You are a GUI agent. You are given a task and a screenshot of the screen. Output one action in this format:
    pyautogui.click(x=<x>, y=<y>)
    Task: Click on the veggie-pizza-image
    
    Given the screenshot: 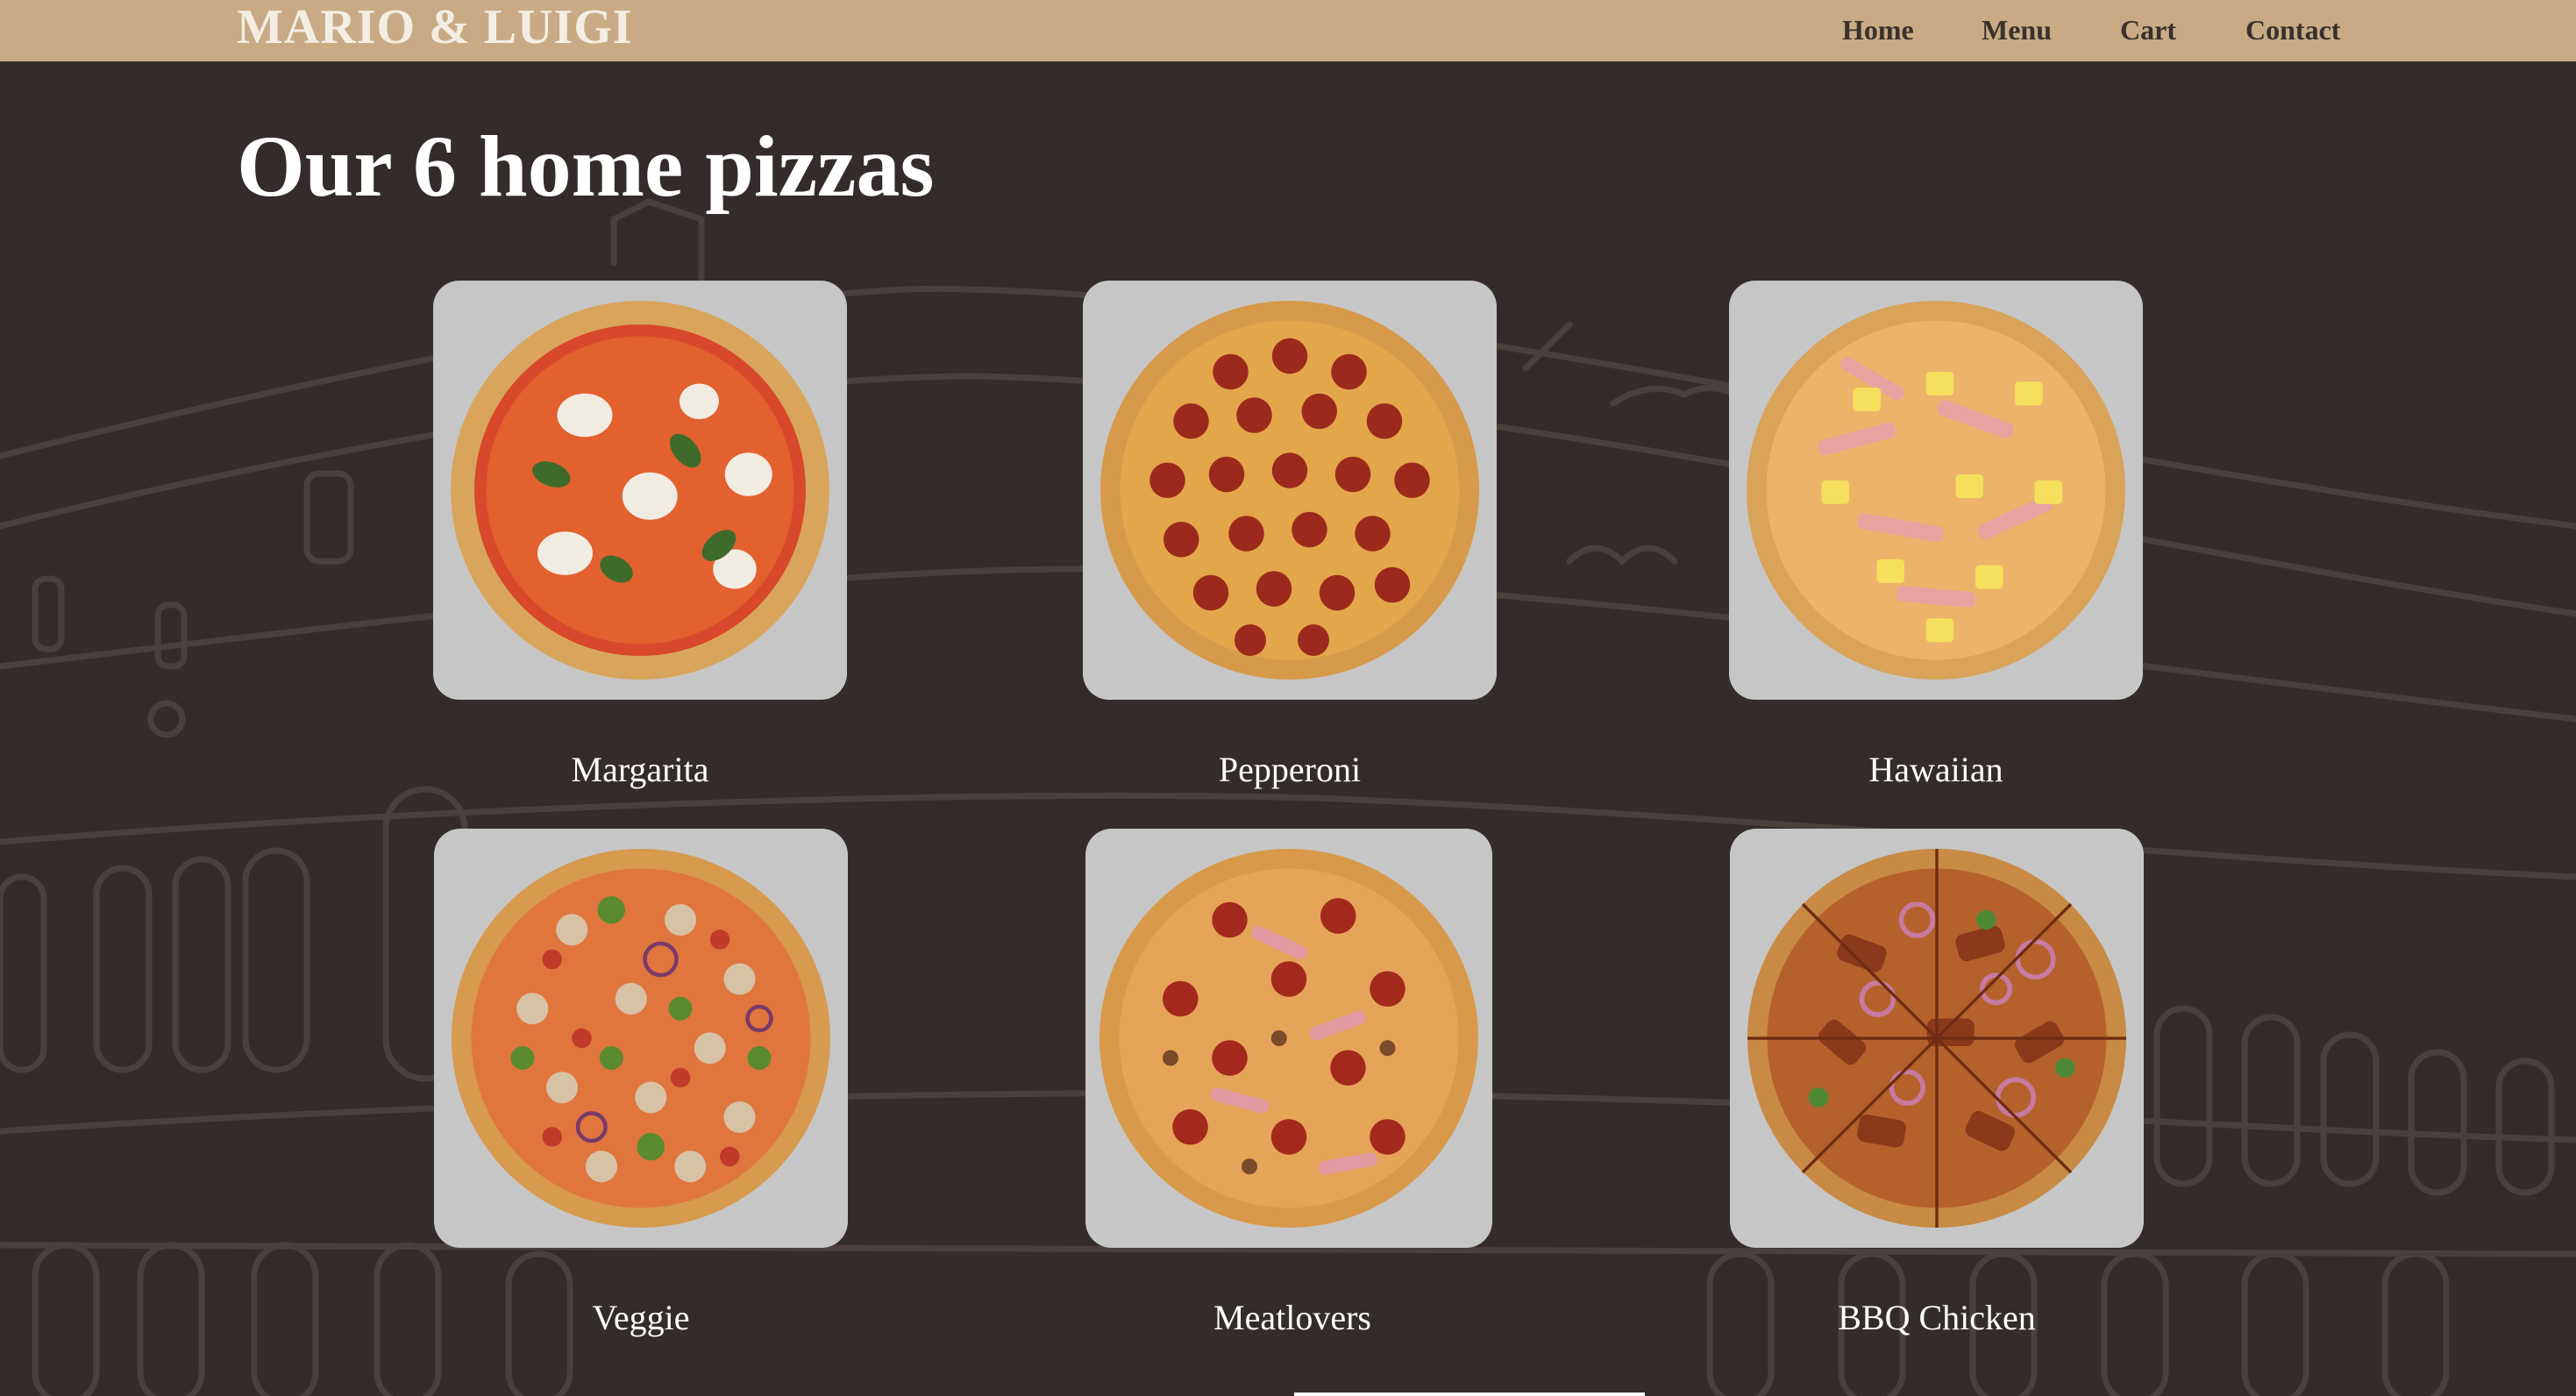 What is the action you would take?
    pyautogui.click(x=641, y=1038)
    